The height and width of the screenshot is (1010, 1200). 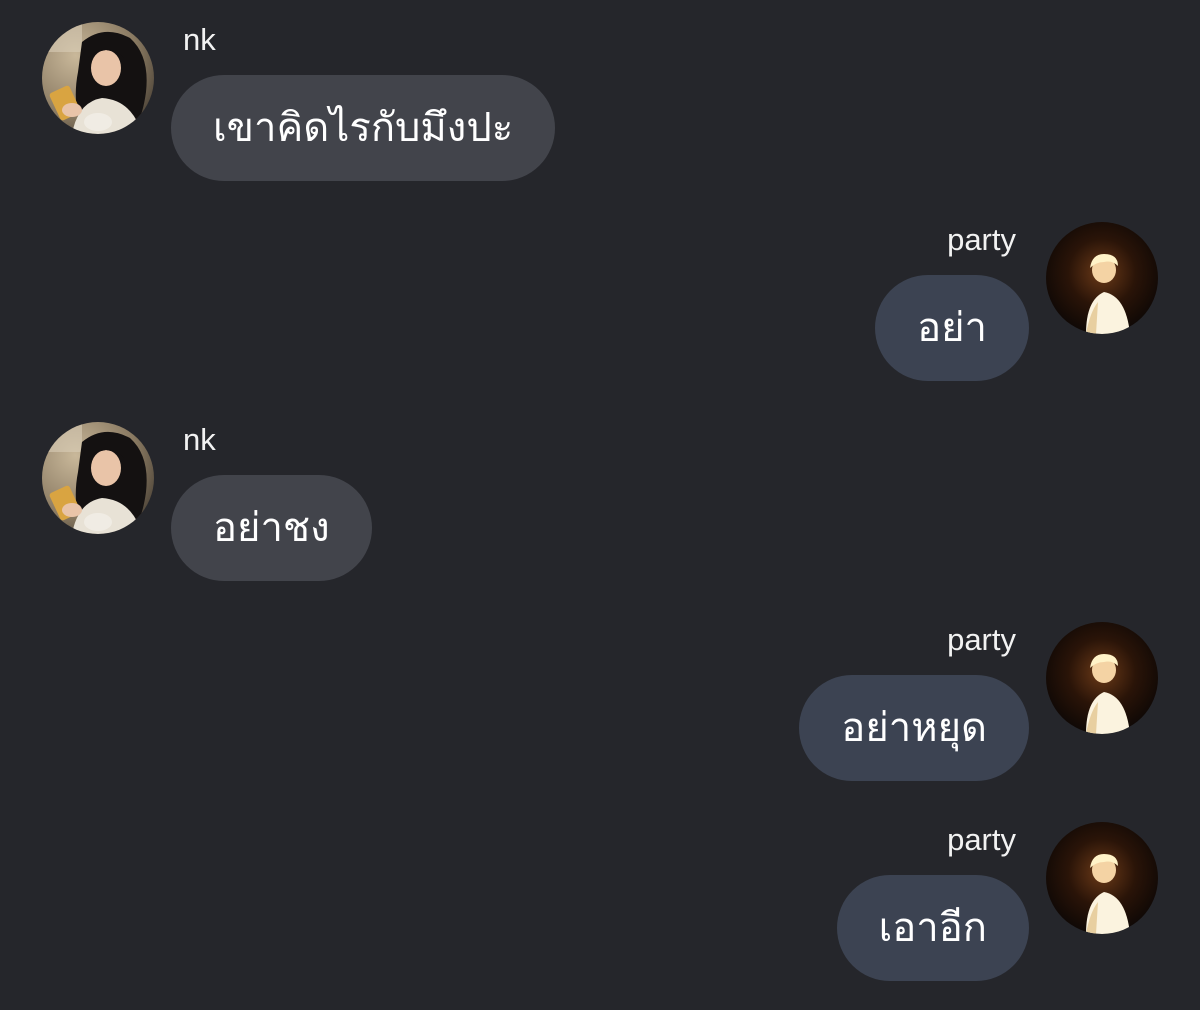 What do you see at coordinates (932, 928) in the screenshot?
I see `message-bubble-outgoing: เอาอีก` at bounding box center [932, 928].